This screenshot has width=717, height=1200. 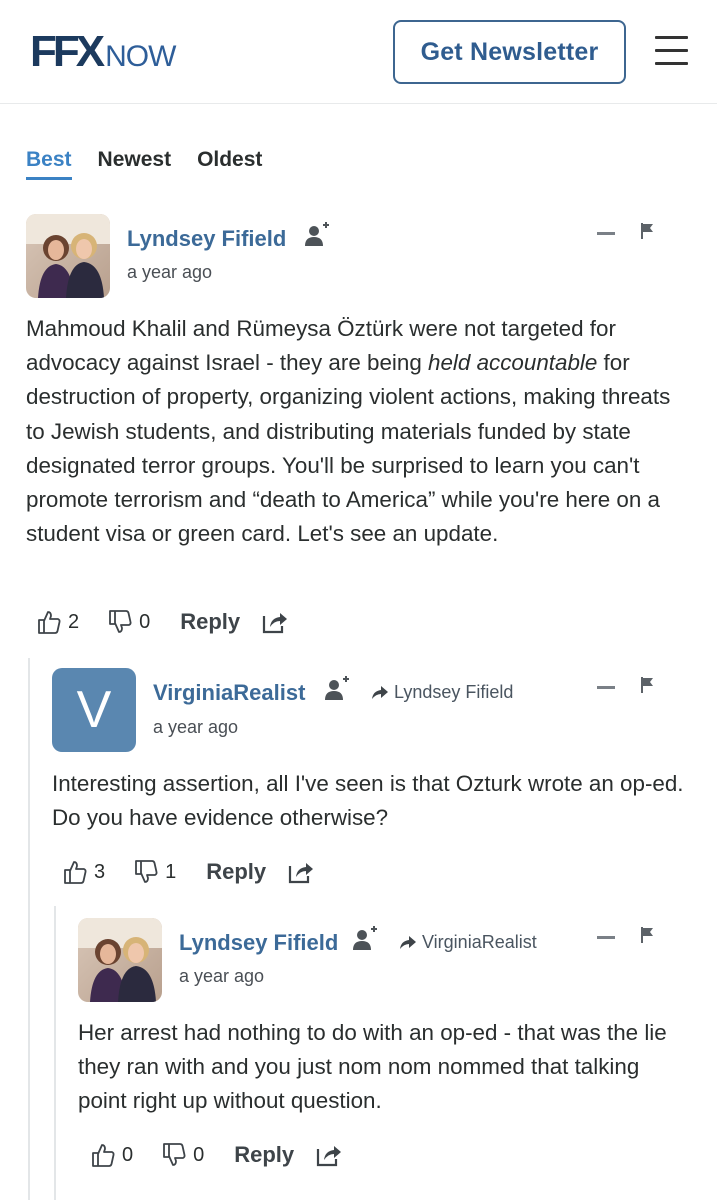 I want to click on logo-now-text: NOW, so click(x=140, y=56).